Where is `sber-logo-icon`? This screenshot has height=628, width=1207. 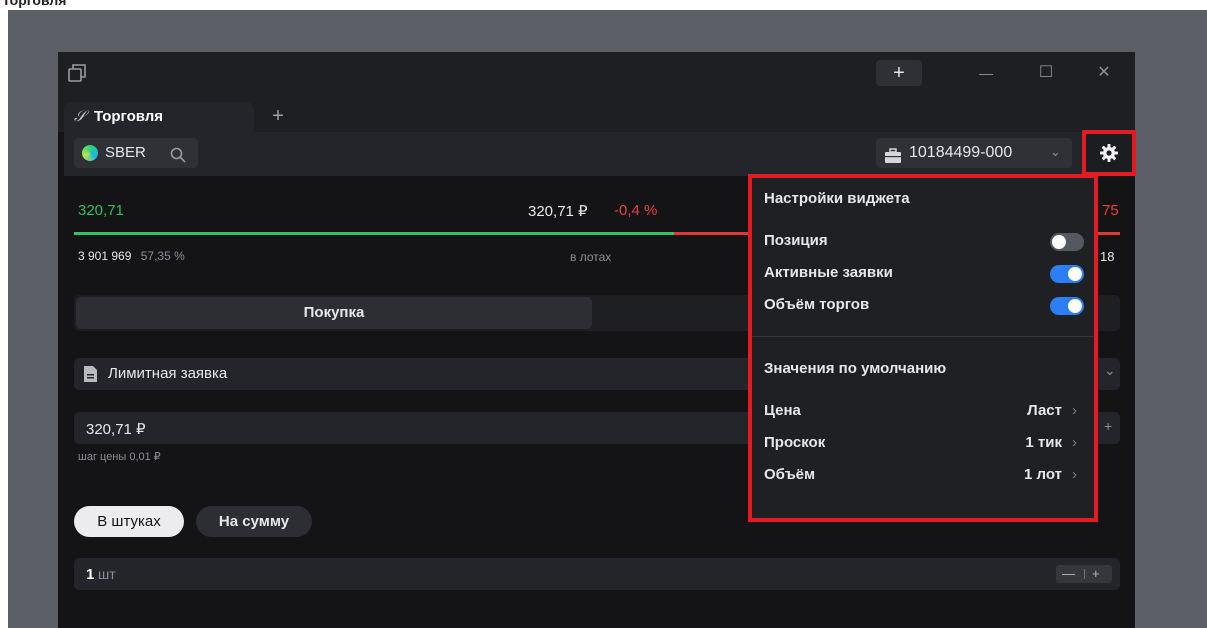 sber-logo-icon is located at coordinates (90, 153).